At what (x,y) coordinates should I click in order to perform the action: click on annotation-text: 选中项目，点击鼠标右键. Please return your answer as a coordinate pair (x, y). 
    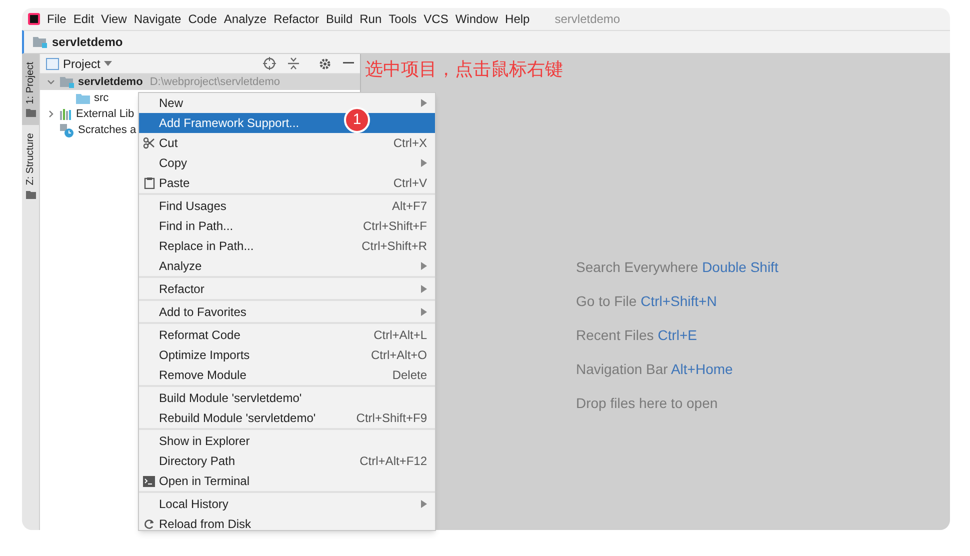
    Looking at the image, I should click on (464, 69).